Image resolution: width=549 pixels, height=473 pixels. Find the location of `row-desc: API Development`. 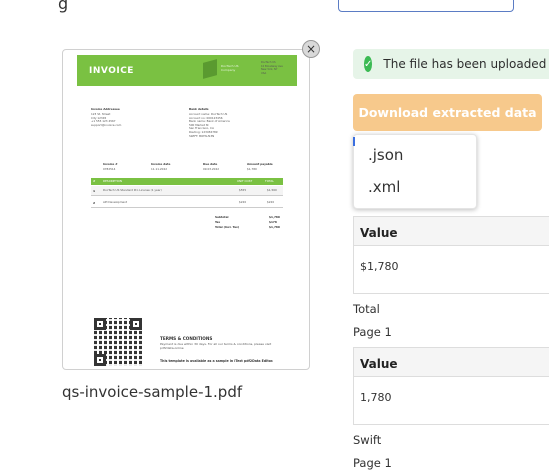

row-desc: API Development is located at coordinates (115, 202).